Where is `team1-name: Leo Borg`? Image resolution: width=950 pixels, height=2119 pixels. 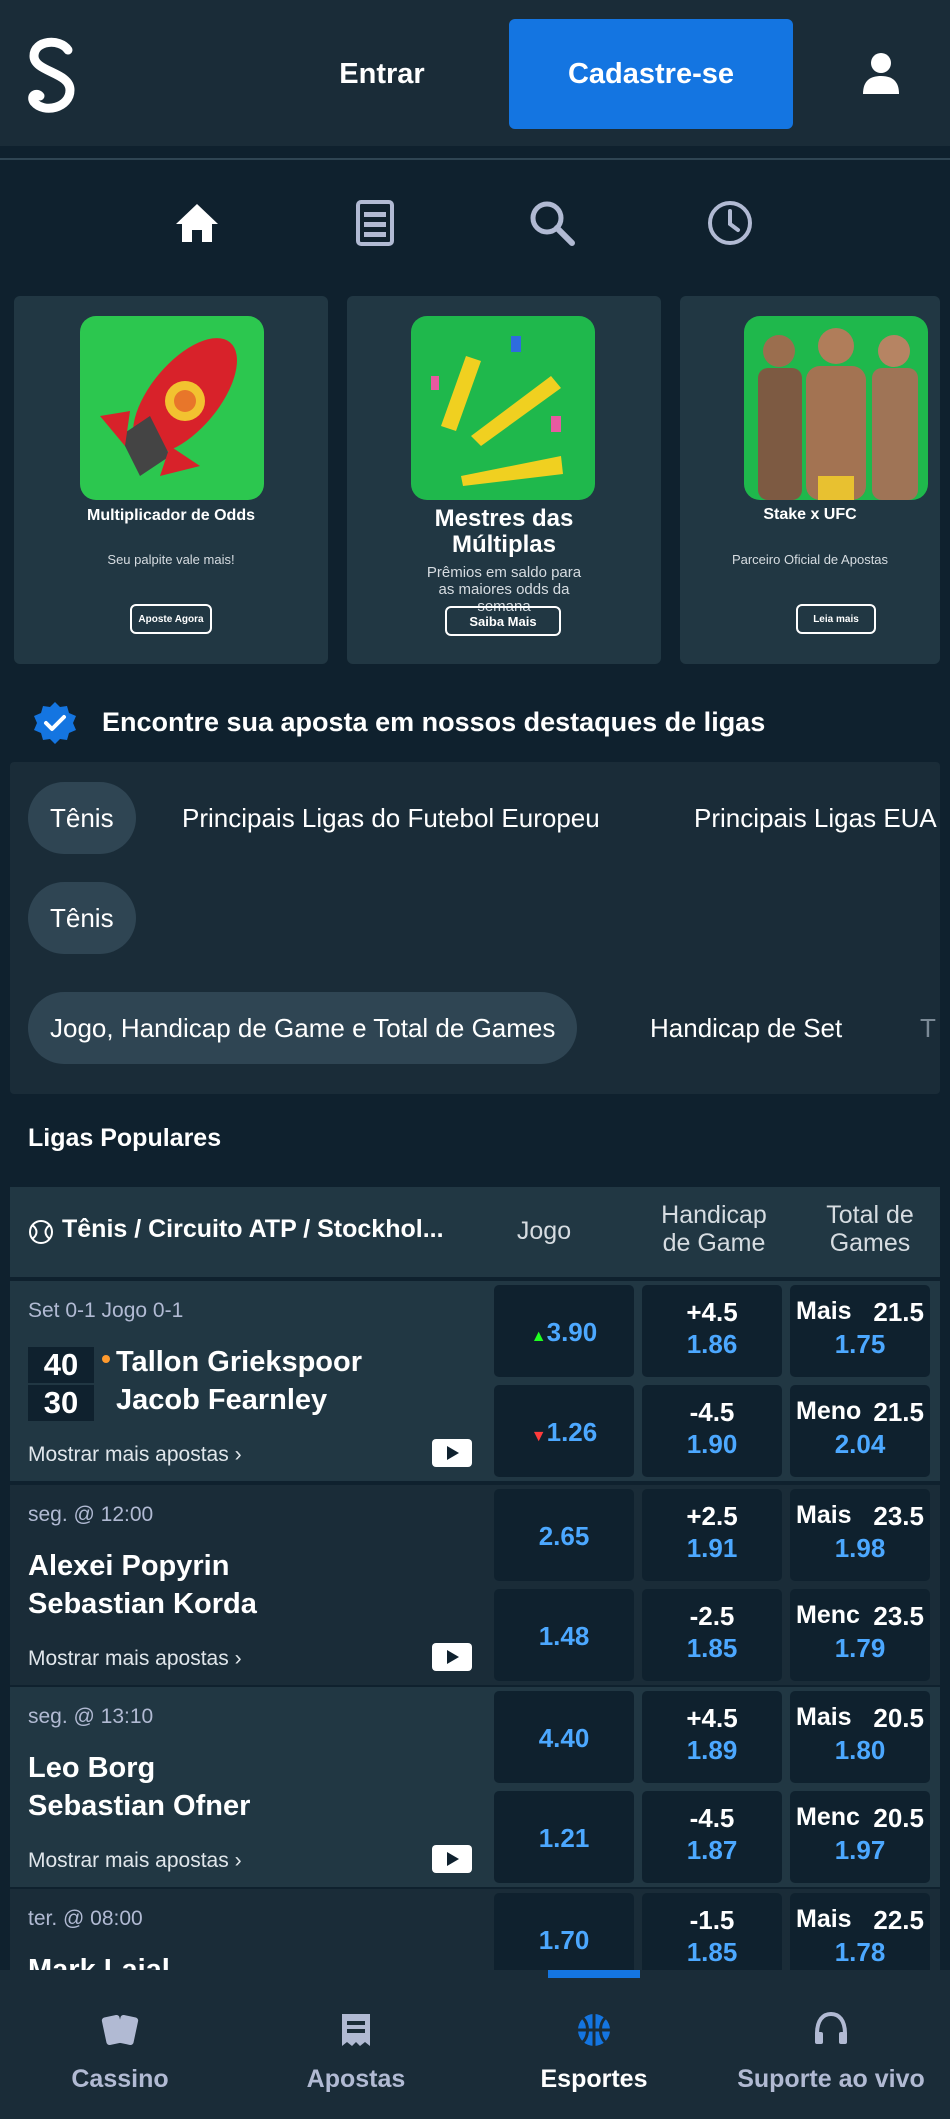 team1-name: Leo Borg is located at coordinates (92, 1768).